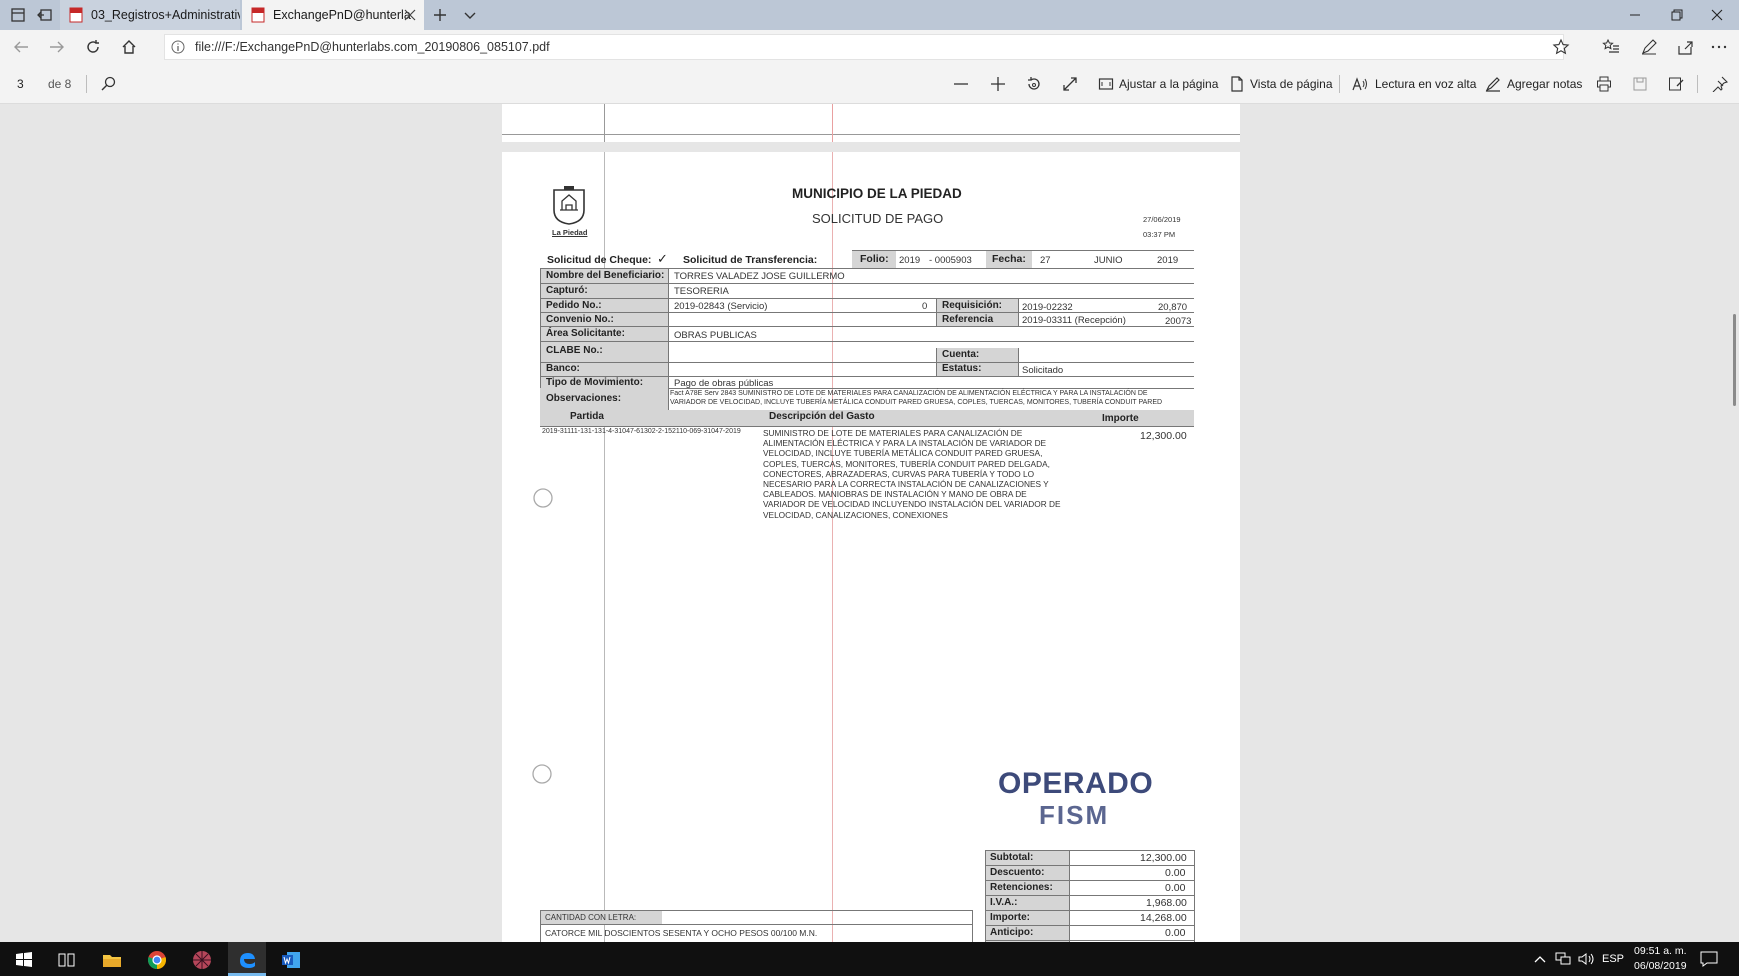  I want to click on estatus-value: Solicitado, so click(1043, 370).